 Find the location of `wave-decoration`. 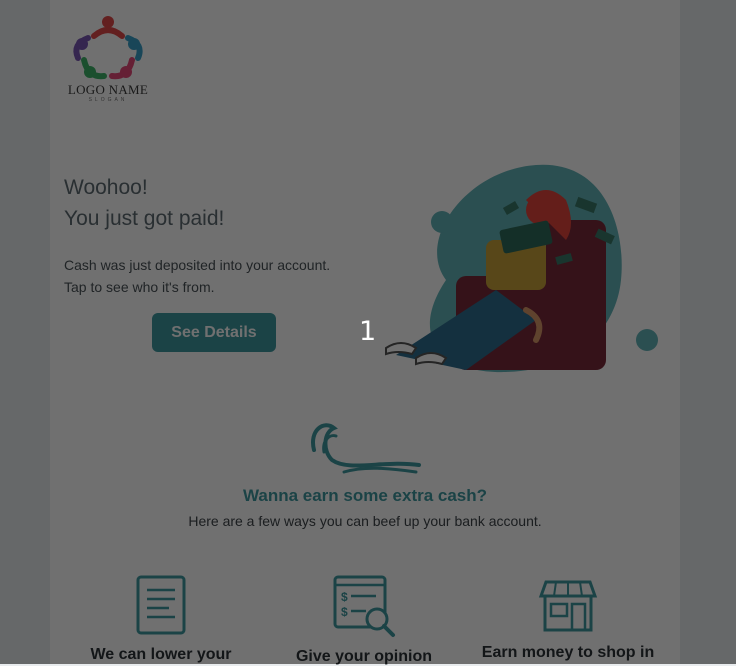

wave-decoration is located at coordinates (366, 448).